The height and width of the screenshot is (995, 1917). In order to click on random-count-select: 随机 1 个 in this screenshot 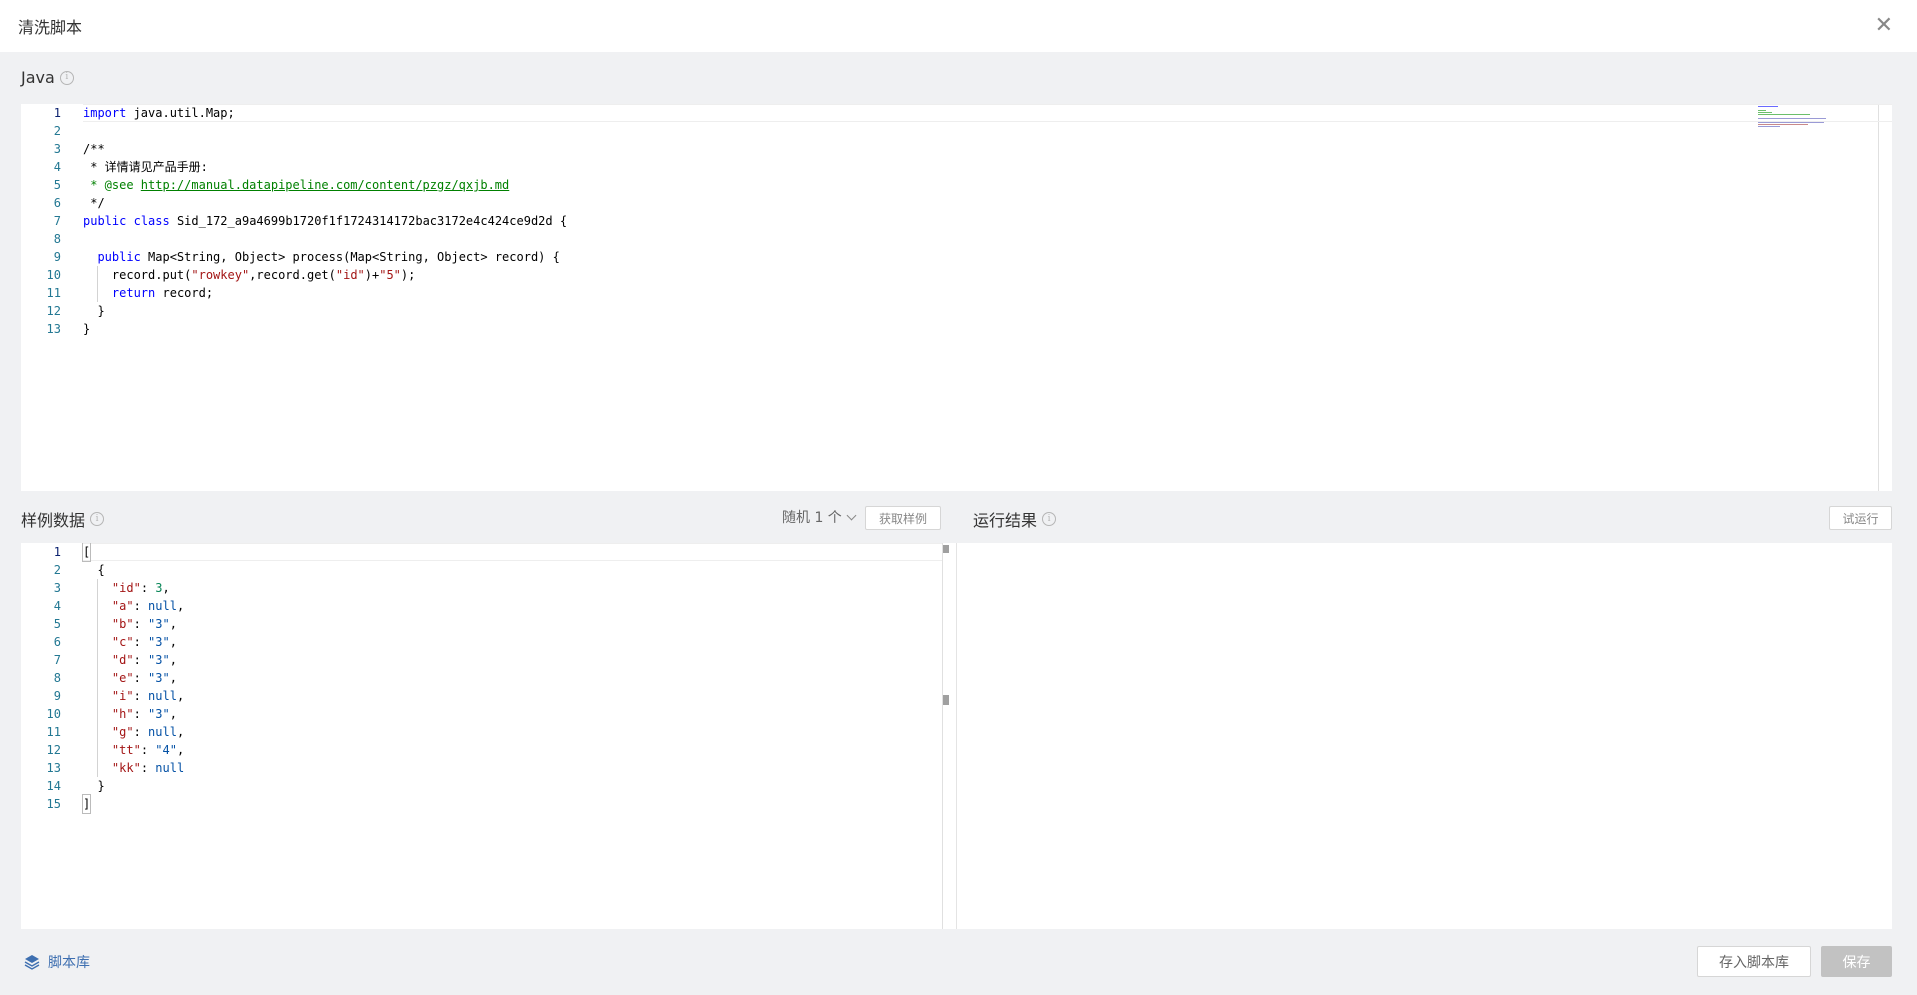, I will do `click(819, 517)`.